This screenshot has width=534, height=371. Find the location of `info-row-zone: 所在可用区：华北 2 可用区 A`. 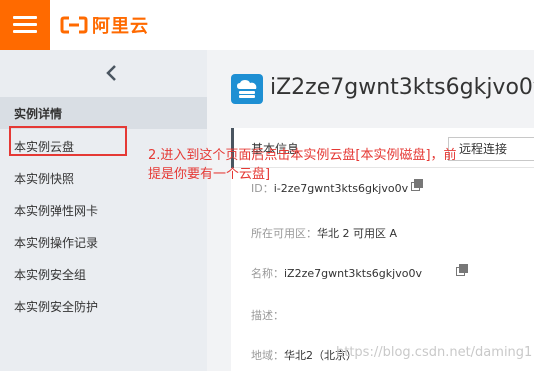

info-row-zone: 所在可用区：华北 2 可用区 A is located at coordinates (324, 233).